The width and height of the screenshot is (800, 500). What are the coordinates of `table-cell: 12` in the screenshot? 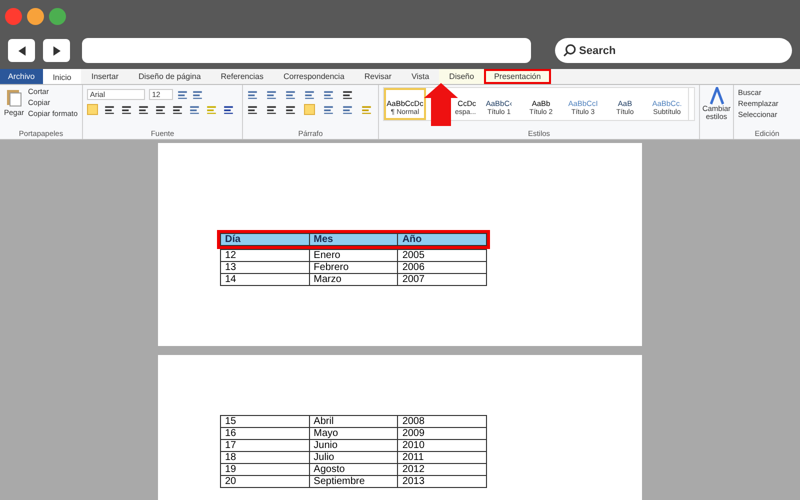 It's located at (265, 256).